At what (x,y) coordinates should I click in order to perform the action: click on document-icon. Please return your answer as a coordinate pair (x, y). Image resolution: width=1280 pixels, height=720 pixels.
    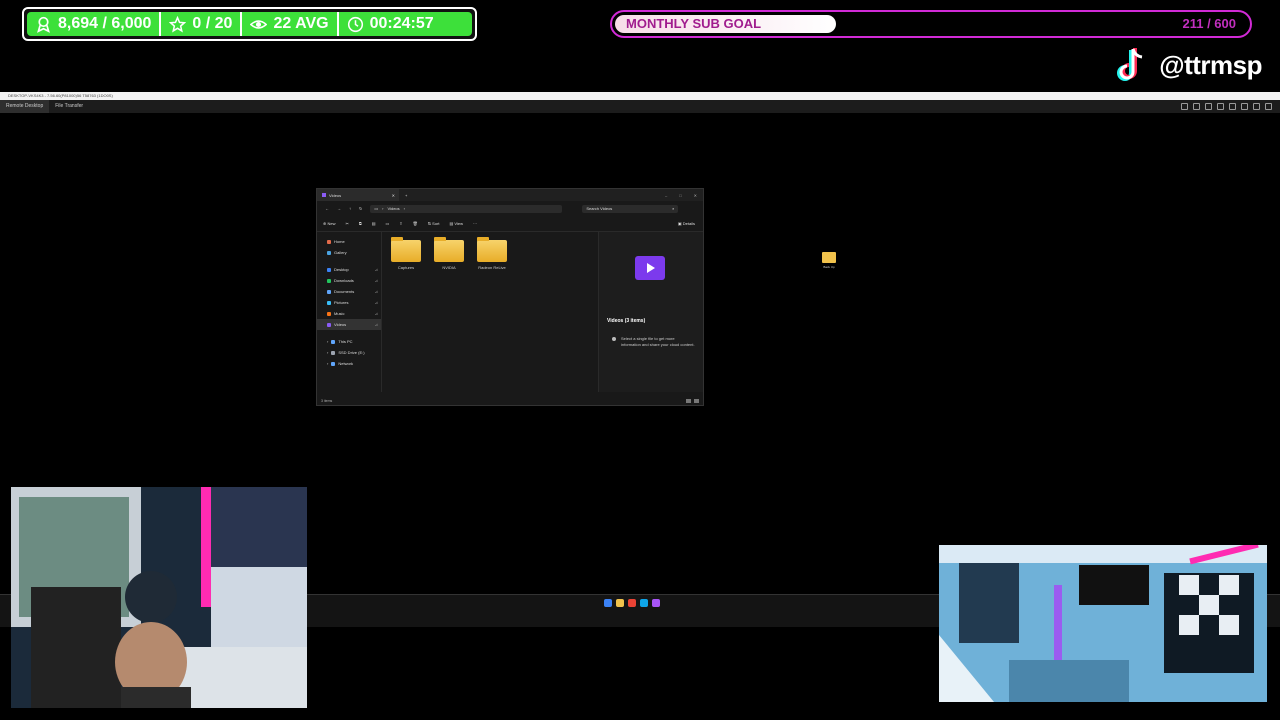
    Looking at the image, I should click on (329, 291).